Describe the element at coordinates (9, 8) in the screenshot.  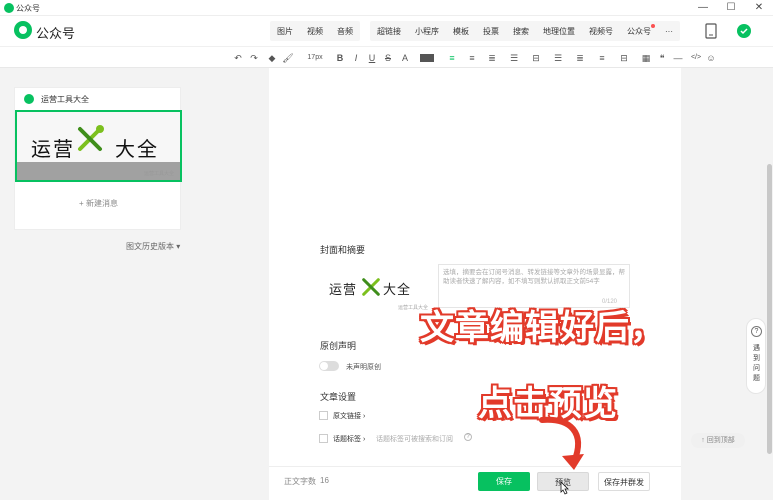
I see `app-logo-icon` at that location.